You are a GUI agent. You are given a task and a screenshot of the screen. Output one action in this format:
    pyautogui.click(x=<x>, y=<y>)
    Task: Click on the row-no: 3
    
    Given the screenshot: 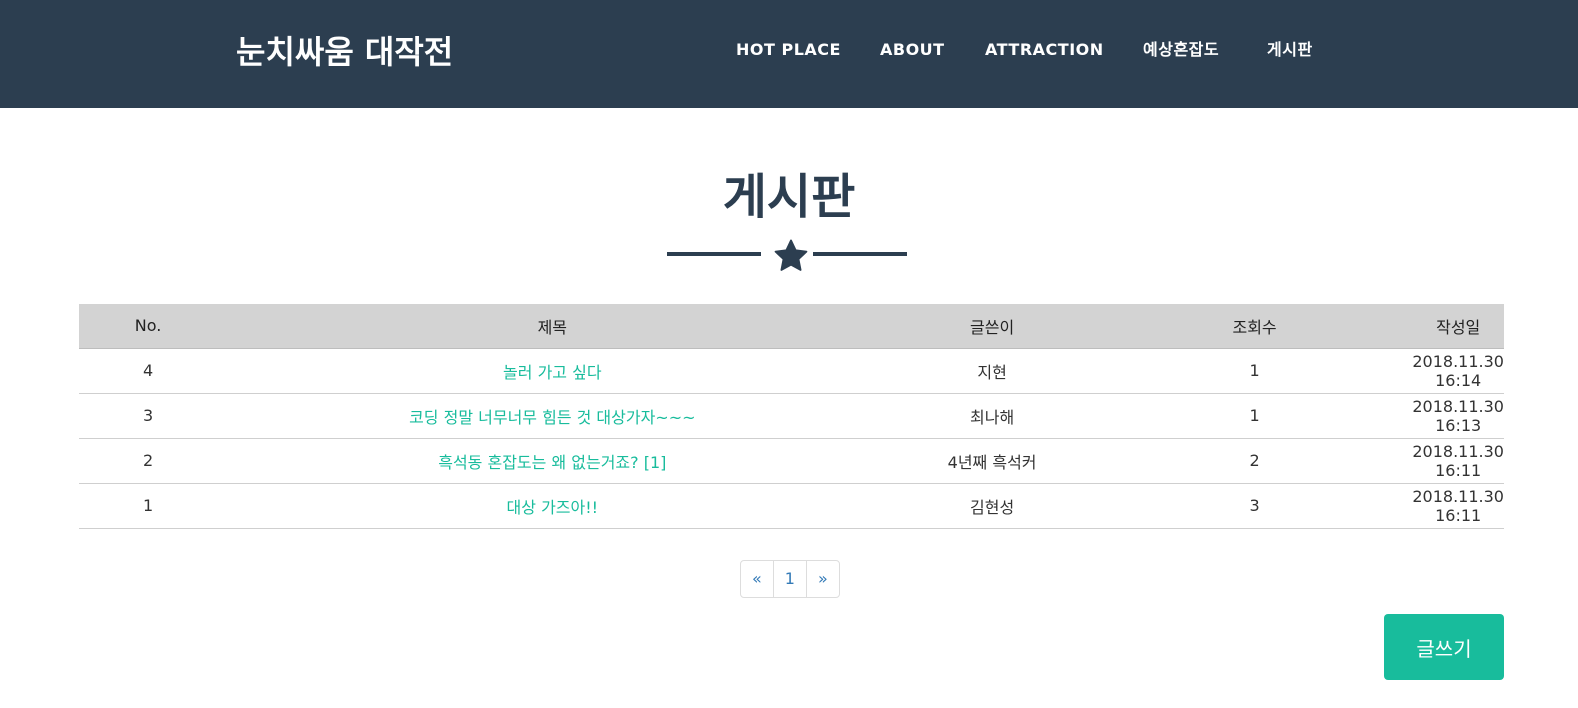 What is the action you would take?
    pyautogui.click(x=148, y=416)
    